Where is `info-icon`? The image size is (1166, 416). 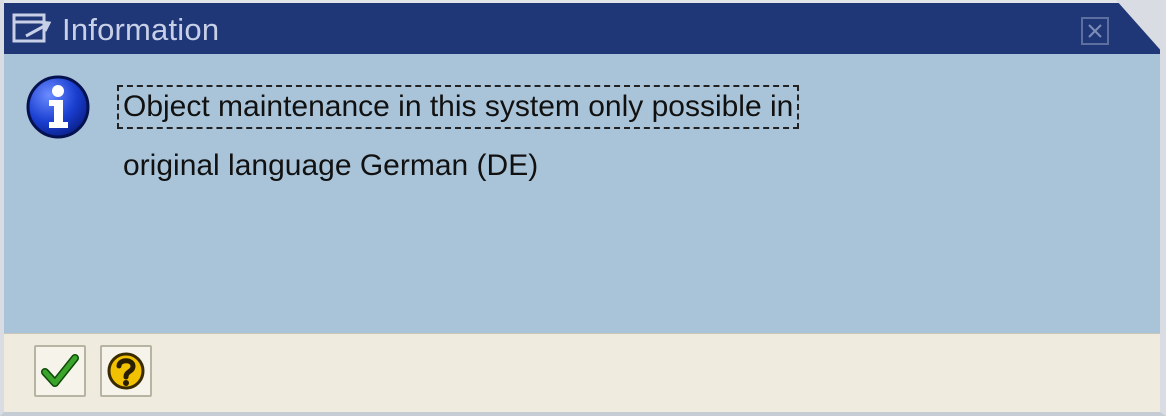
info-icon is located at coordinates (58, 107).